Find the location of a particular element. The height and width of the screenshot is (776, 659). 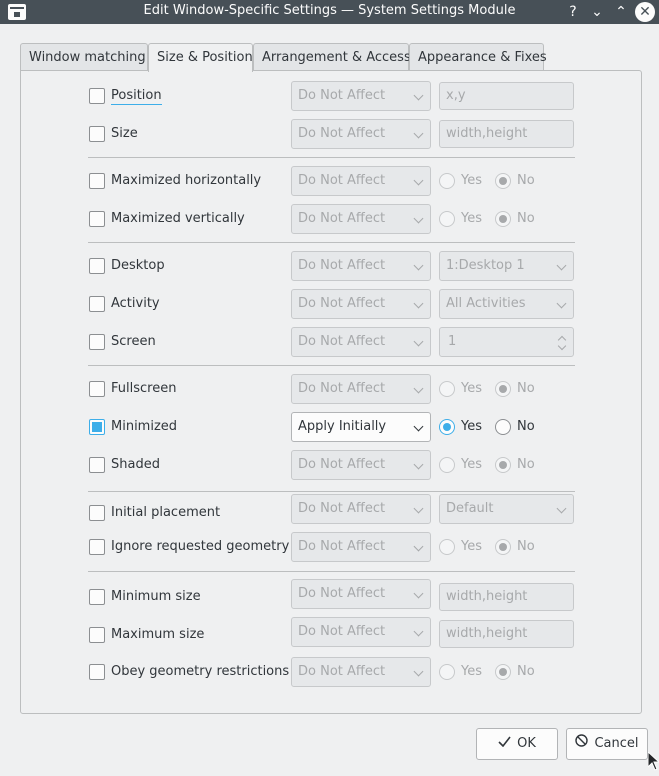

initial-placement-checkbox is located at coordinates (97, 513).